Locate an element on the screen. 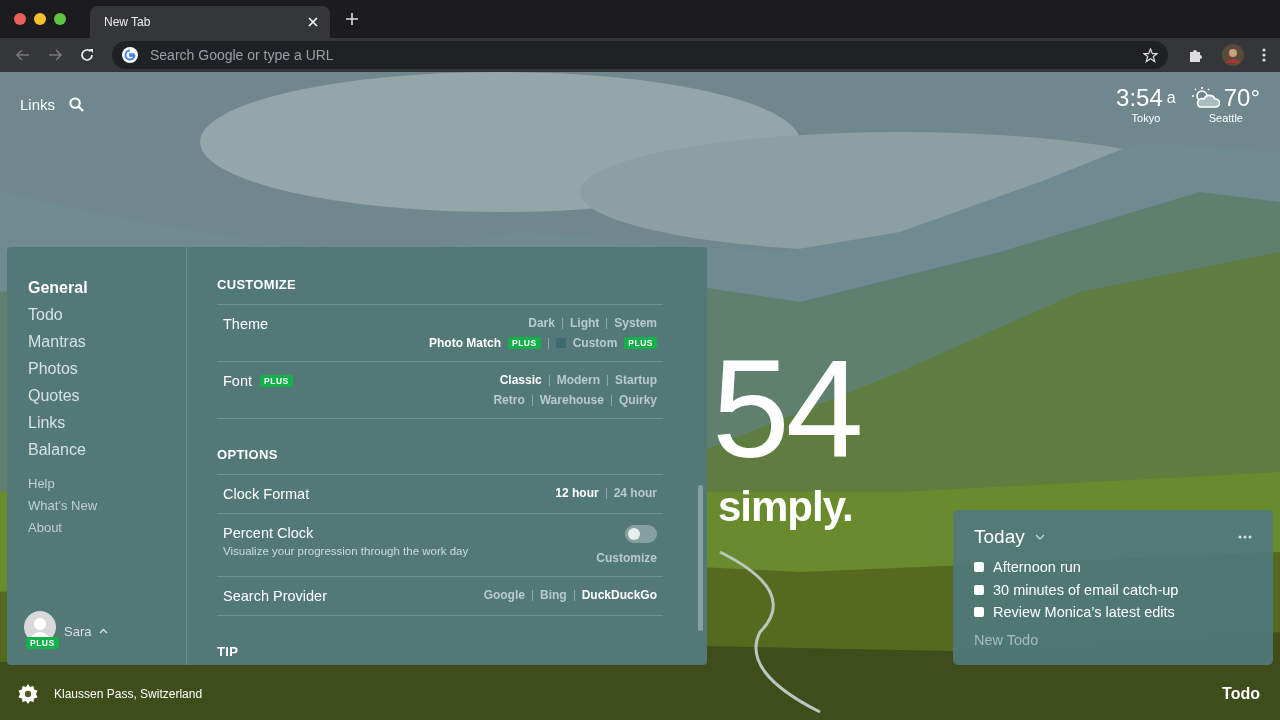 This screenshot has width=1280, height=720. setting-label: Clock Format is located at coordinates (266, 494).